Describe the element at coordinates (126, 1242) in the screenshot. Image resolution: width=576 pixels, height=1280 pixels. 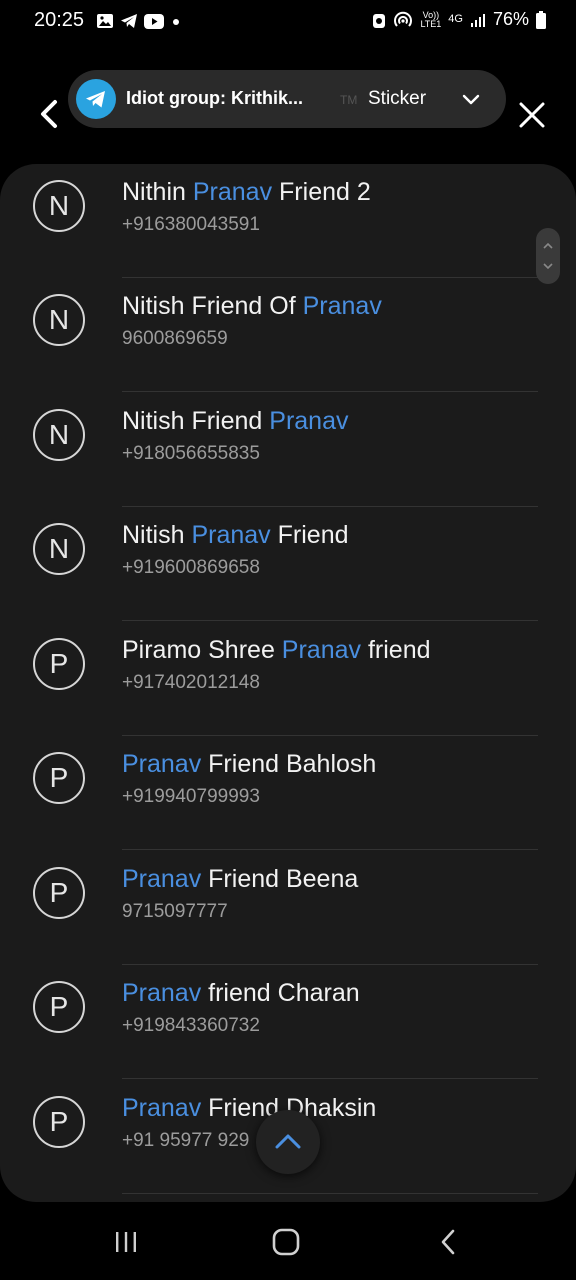
I see `recent-apps-icon` at that location.